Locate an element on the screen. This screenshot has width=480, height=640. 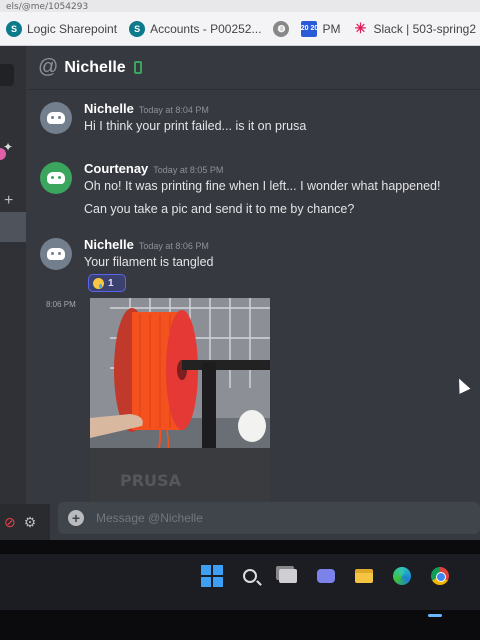
bookmark-label: Slack | 503-spring2 is located at coordinates (424, 28).